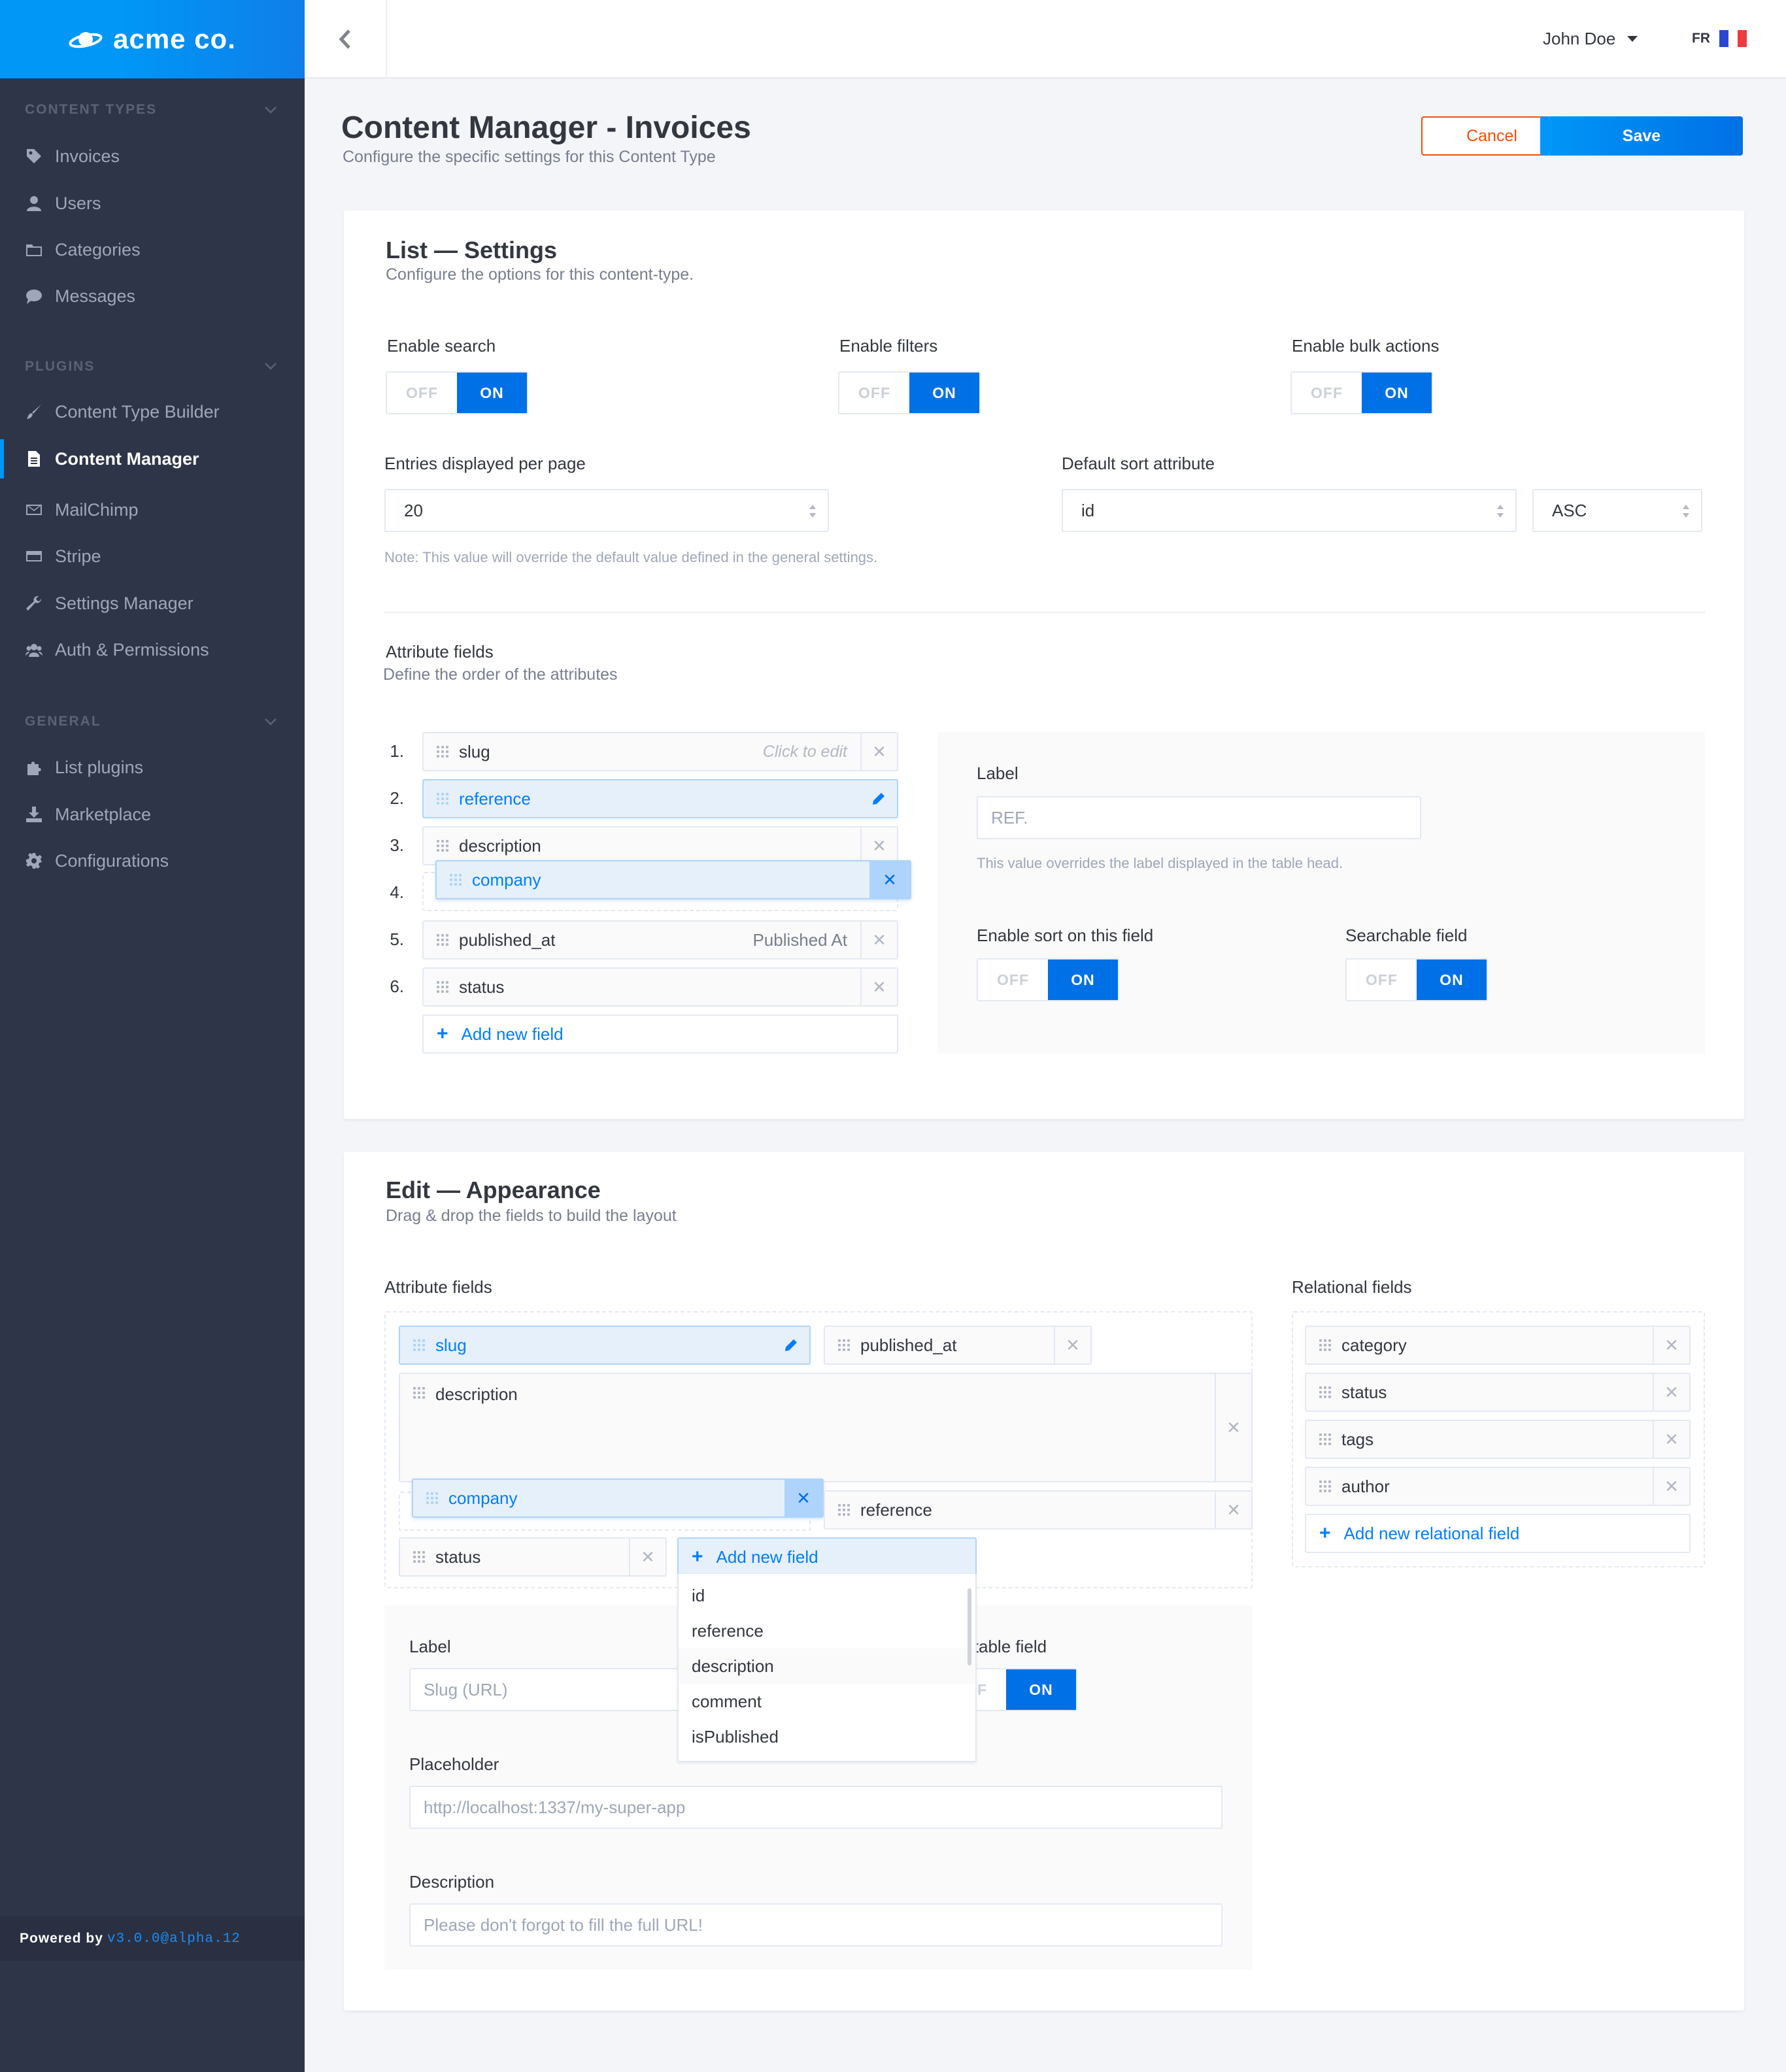 The width and height of the screenshot is (1786, 2072). What do you see at coordinates (827, 1630) in the screenshot?
I see `dropdown-option-reference: reference` at bounding box center [827, 1630].